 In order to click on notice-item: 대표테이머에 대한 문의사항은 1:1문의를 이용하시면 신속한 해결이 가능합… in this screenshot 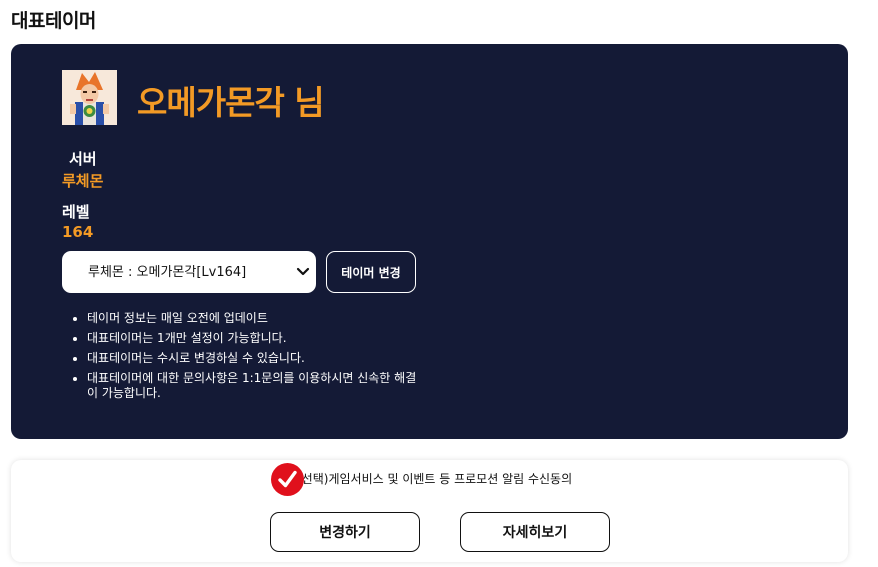, I will do `click(257, 386)`.